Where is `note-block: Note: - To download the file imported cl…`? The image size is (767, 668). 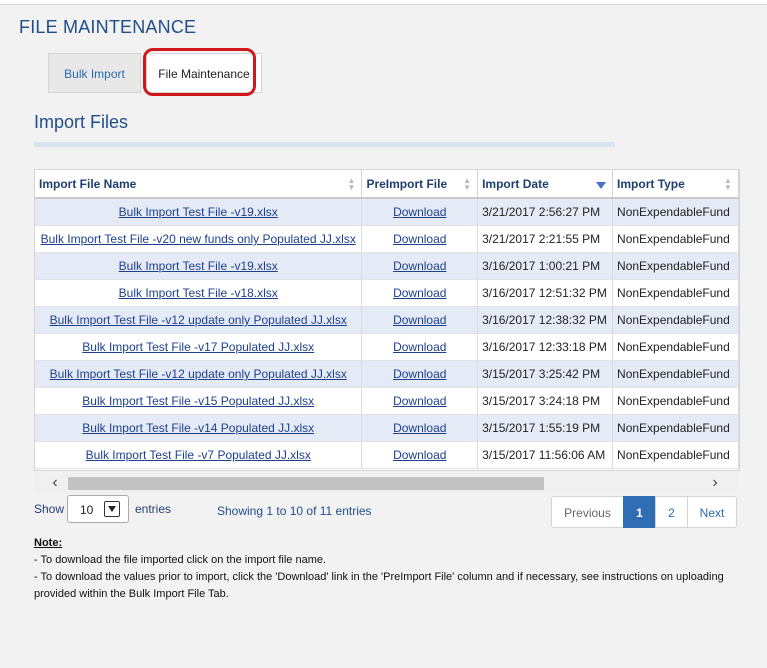 note-block: Note: - To download the file imported cl… is located at coordinates (389, 569).